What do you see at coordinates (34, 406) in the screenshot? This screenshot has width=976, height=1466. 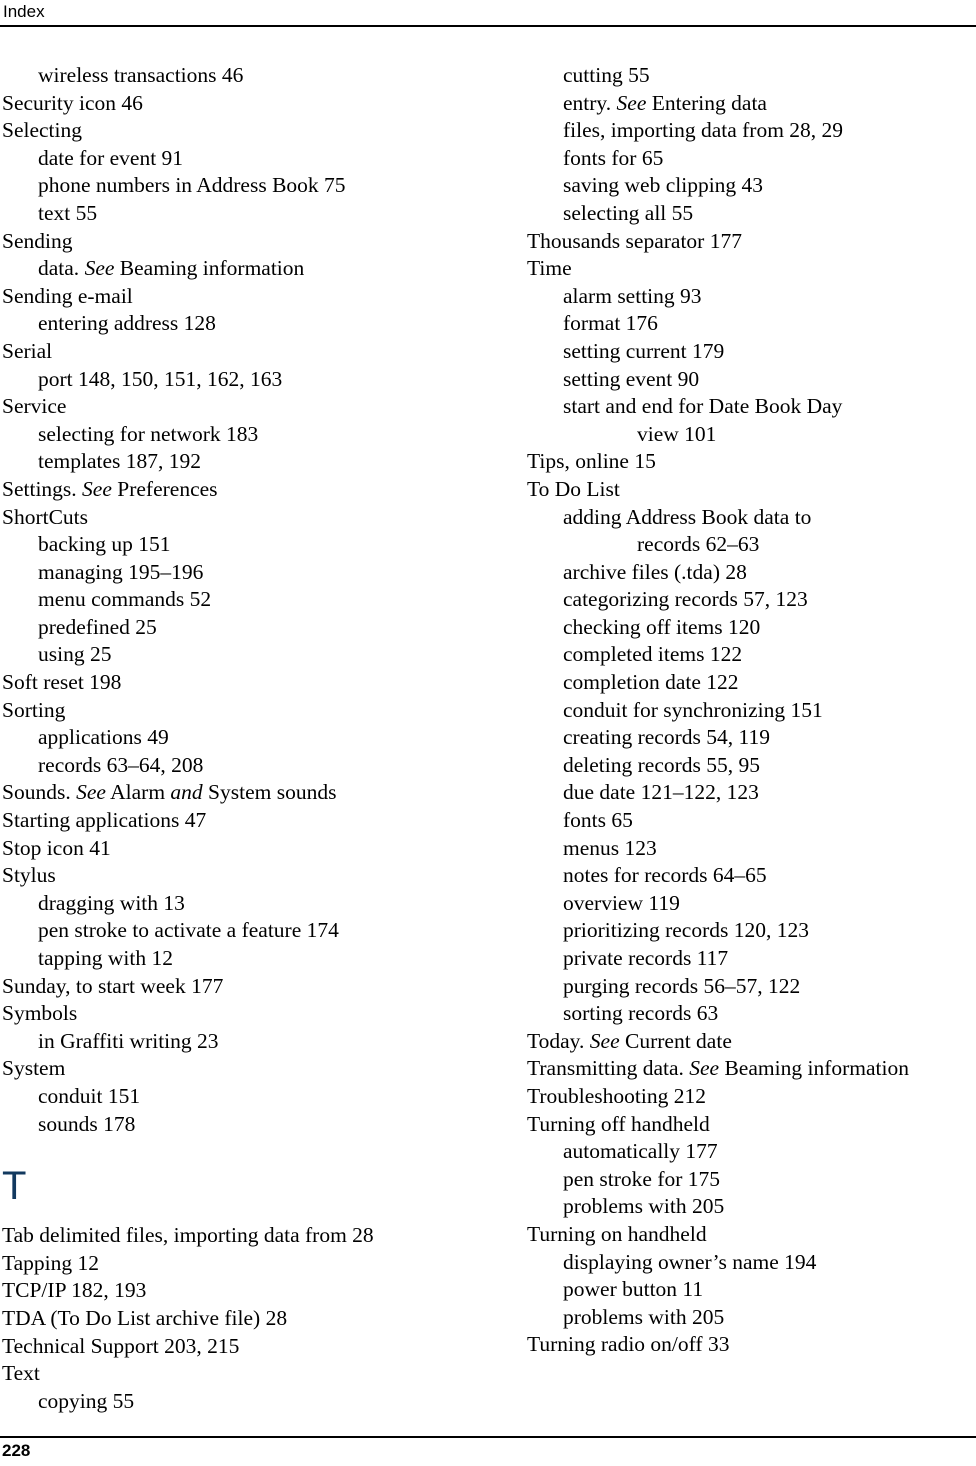 I see `entry-text: Service` at bounding box center [34, 406].